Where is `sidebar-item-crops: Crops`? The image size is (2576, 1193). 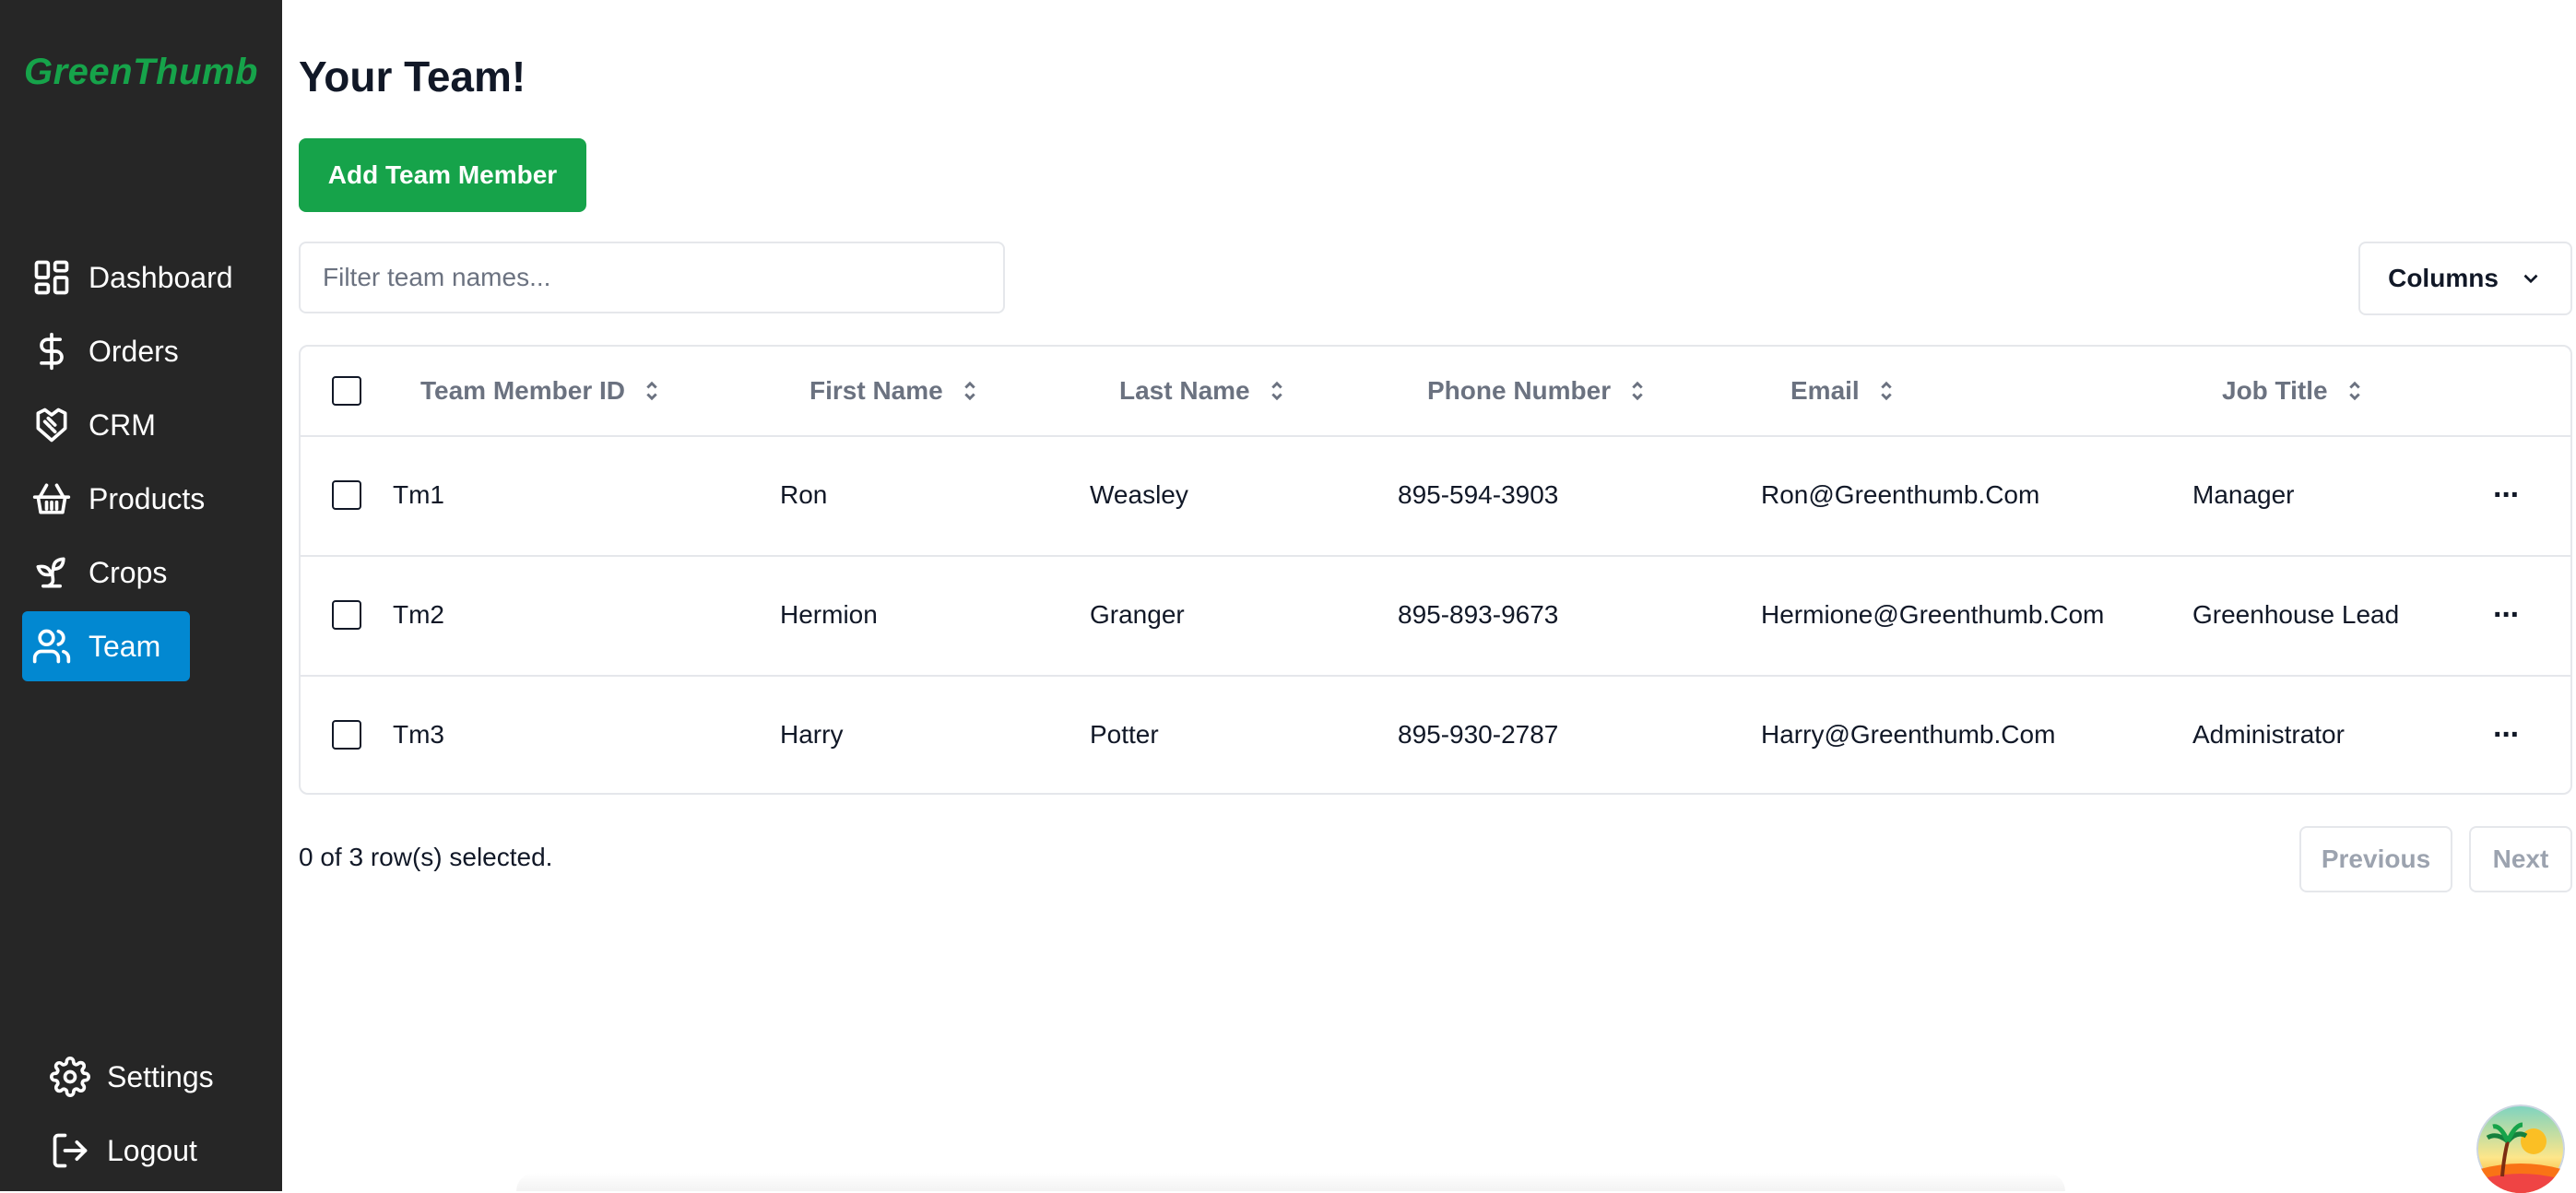 sidebar-item-crops: Crops is located at coordinates (105, 572).